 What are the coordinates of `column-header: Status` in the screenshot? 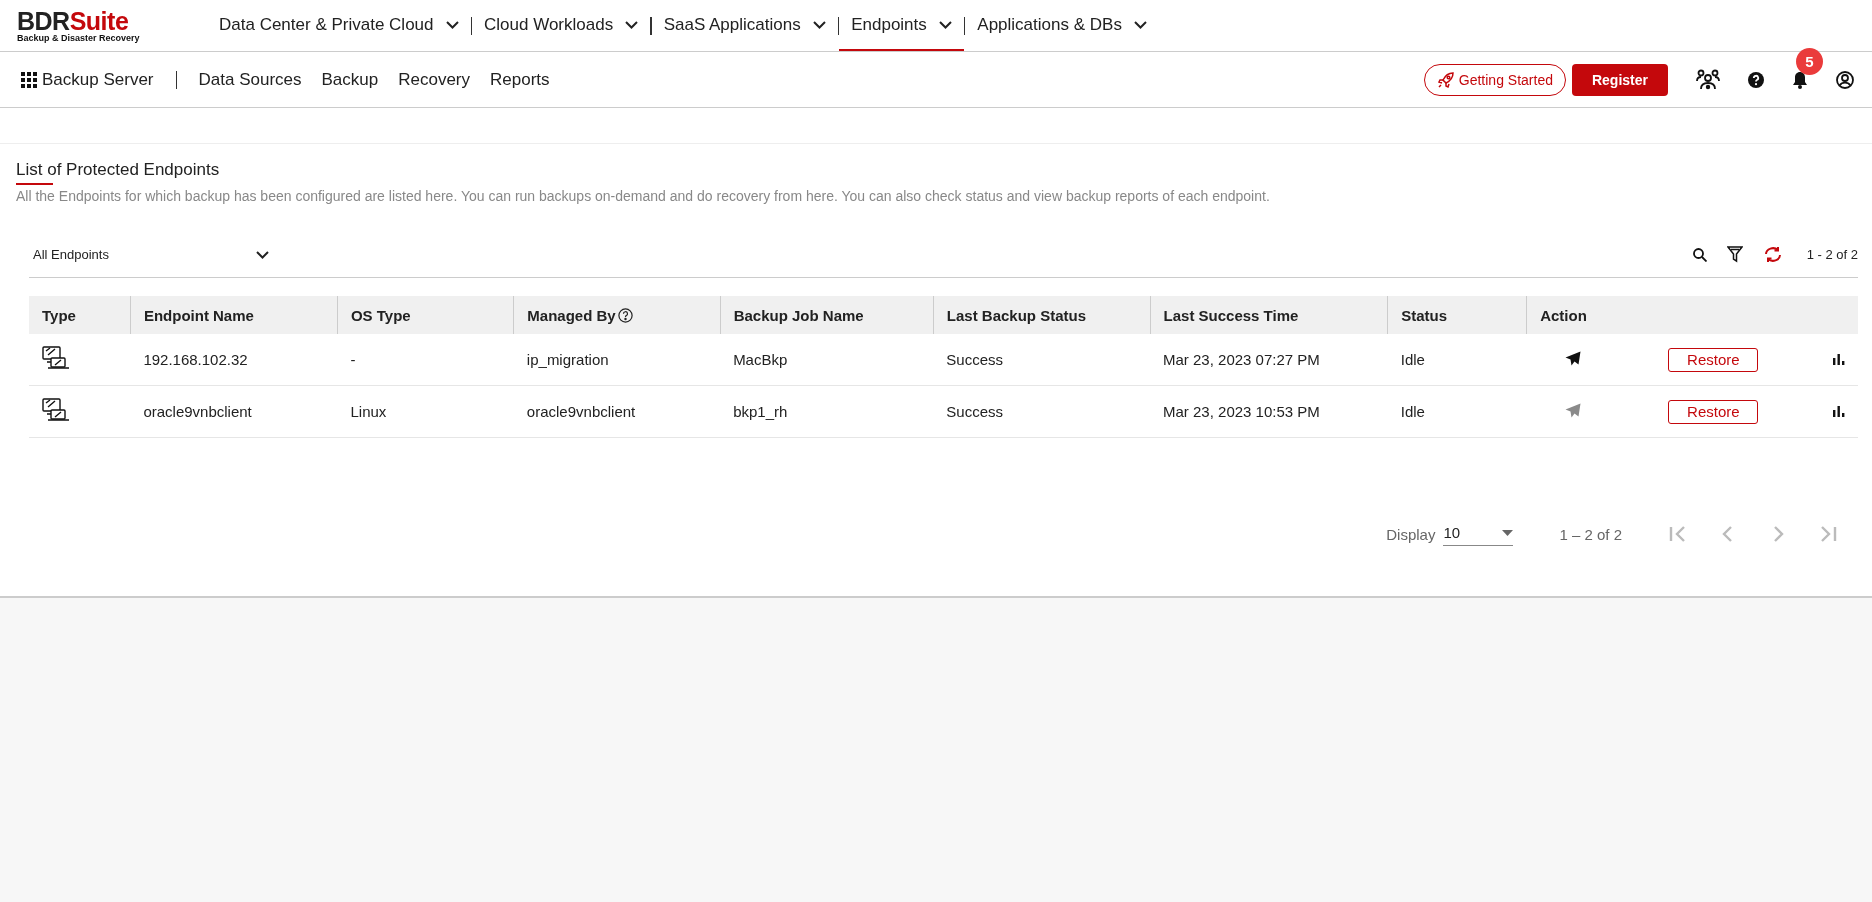 It's located at (1424, 315).